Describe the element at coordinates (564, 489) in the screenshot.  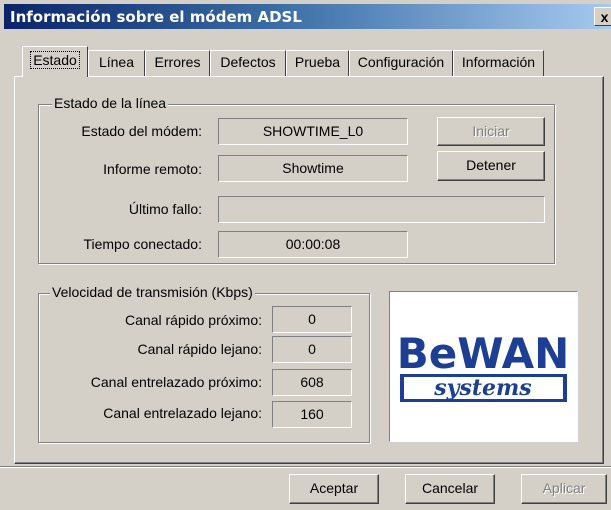
I see `apply-button: Aplicar` at that location.